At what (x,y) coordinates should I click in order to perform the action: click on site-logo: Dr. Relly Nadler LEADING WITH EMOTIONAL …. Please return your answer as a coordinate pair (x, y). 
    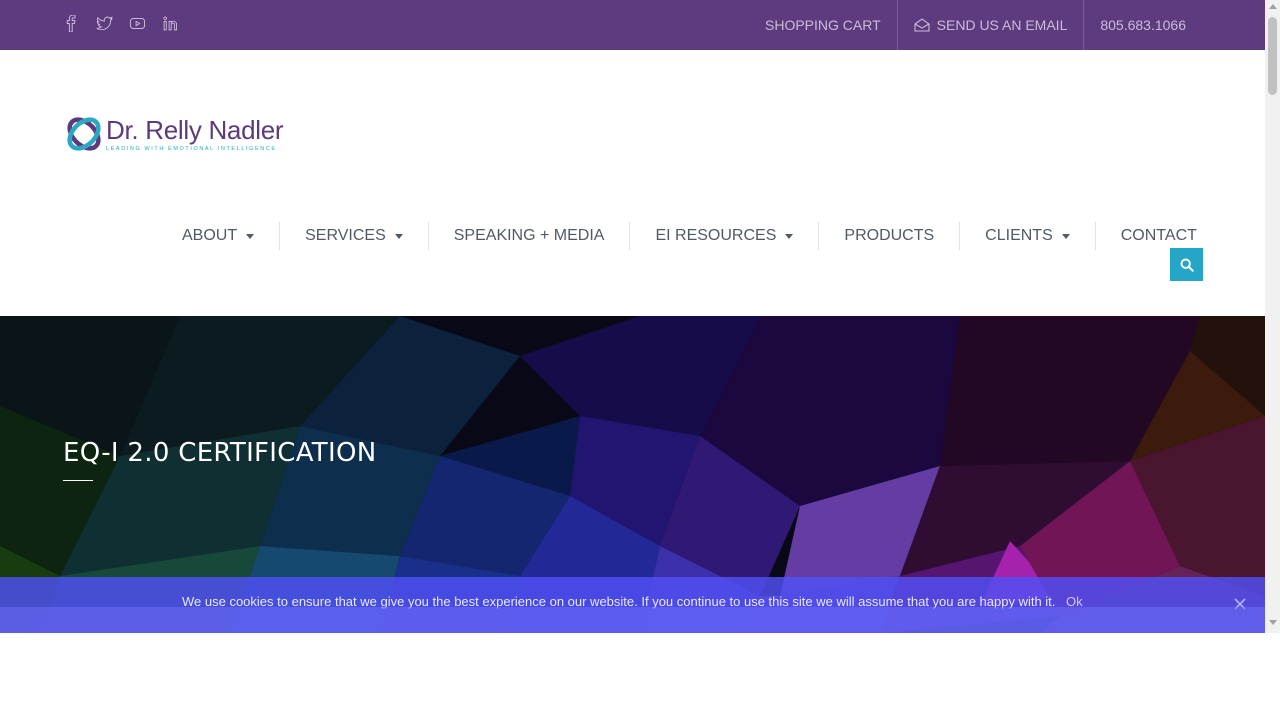
    Looking at the image, I should click on (179, 134).